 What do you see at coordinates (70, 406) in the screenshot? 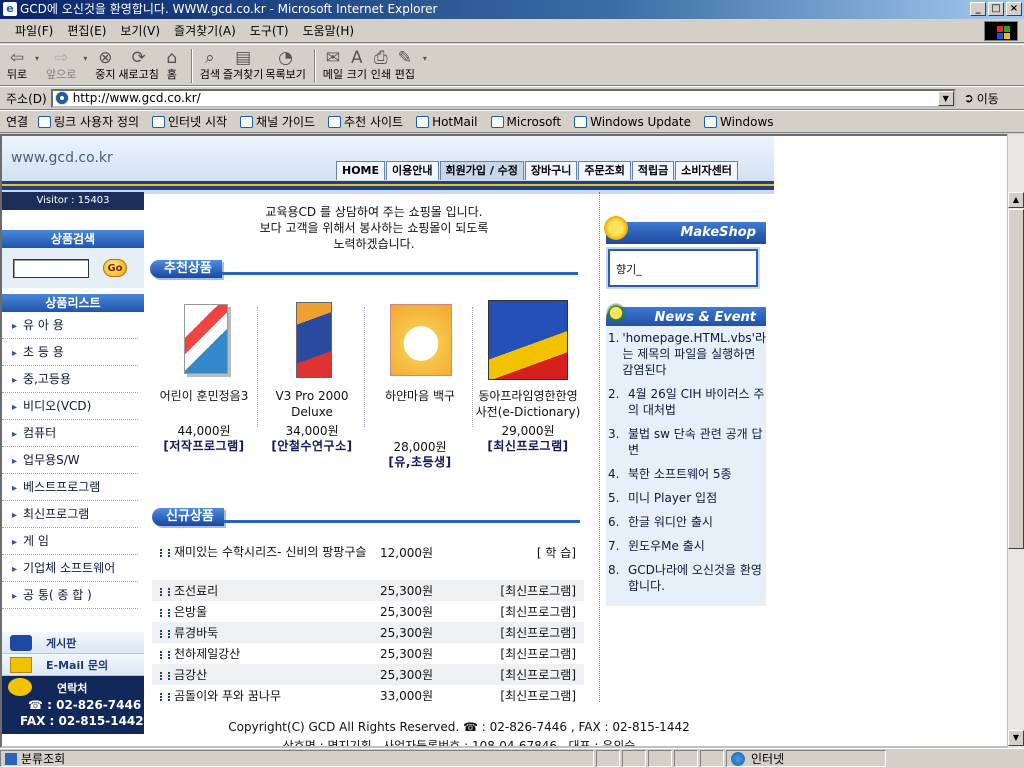
I see `category-item: 비디오(VCD)` at bounding box center [70, 406].